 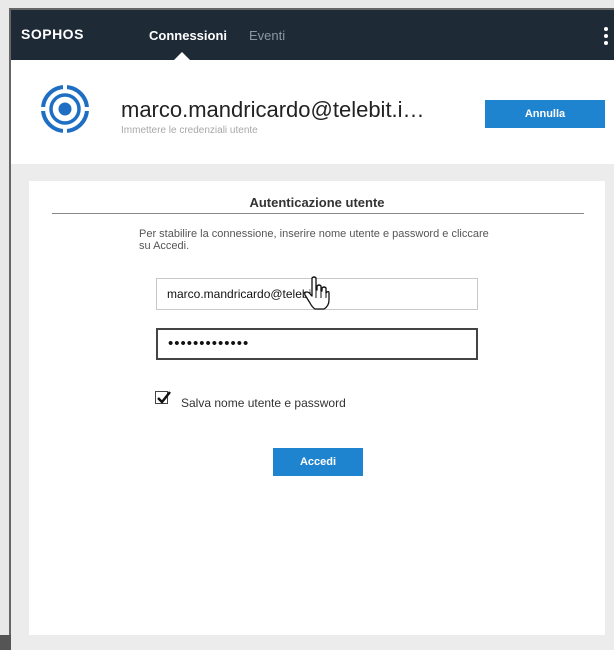 What do you see at coordinates (318, 462) in the screenshot?
I see `accedi-button: Accedi` at bounding box center [318, 462].